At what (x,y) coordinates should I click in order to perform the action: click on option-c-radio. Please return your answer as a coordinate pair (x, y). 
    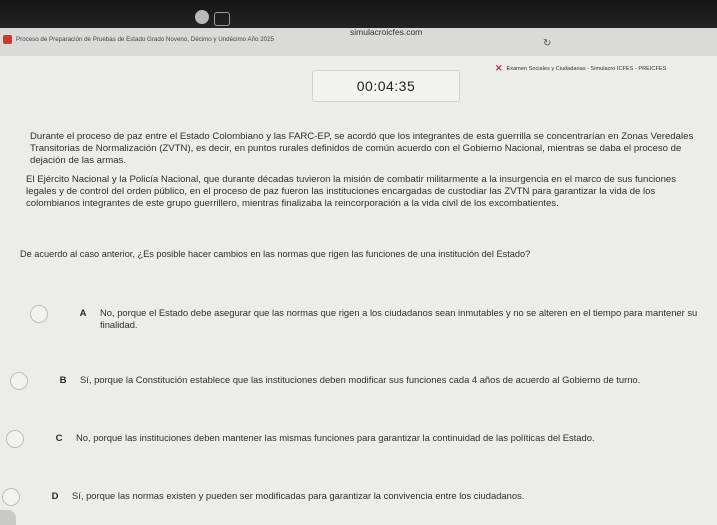
    Looking at the image, I should click on (15, 439).